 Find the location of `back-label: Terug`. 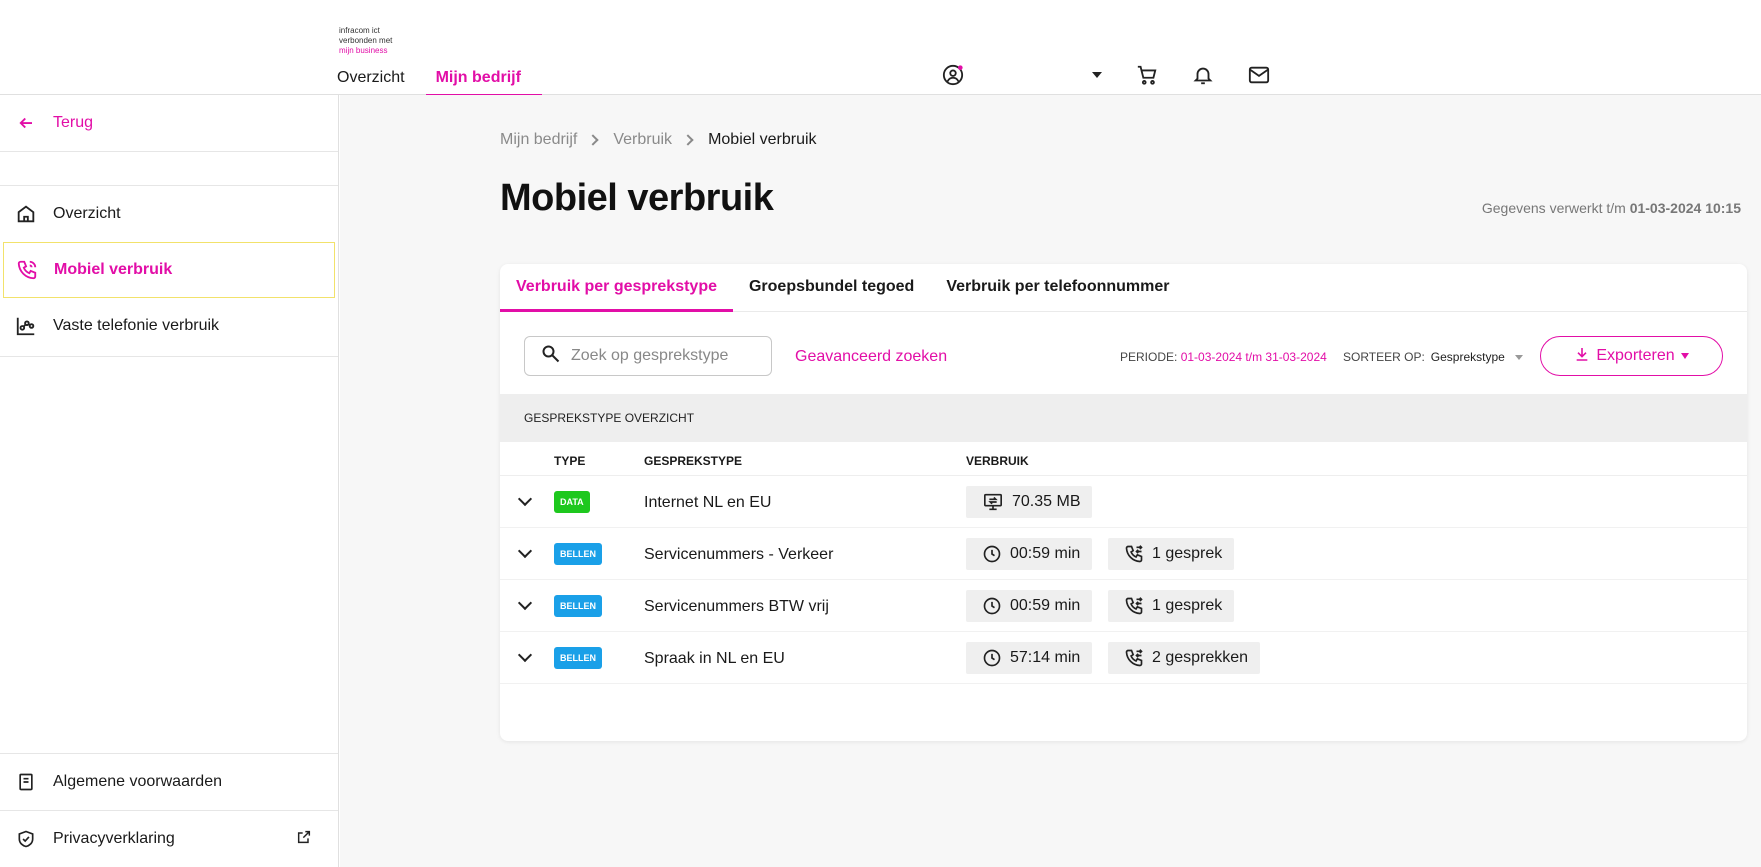

back-label: Terug is located at coordinates (73, 122).